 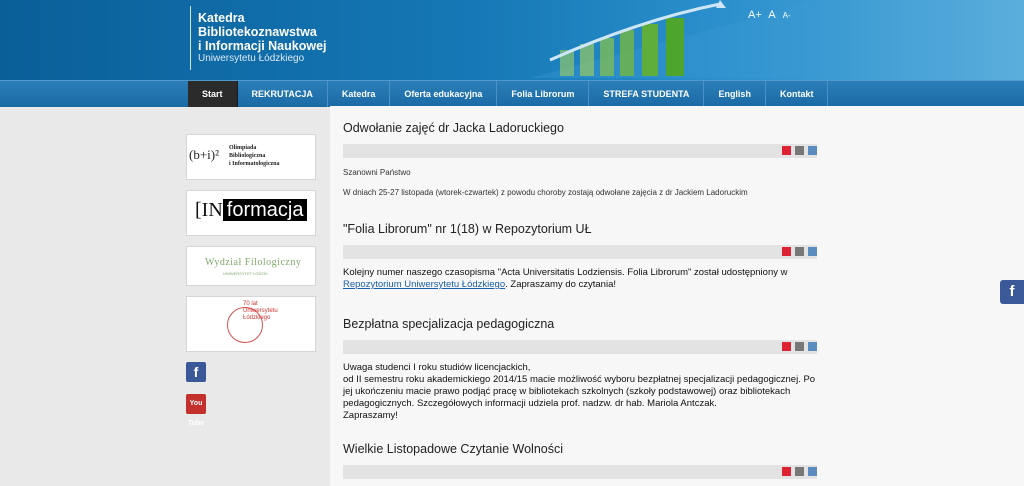 I want to click on nav-item-kontakt: Kontakt, so click(x=797, y=94).